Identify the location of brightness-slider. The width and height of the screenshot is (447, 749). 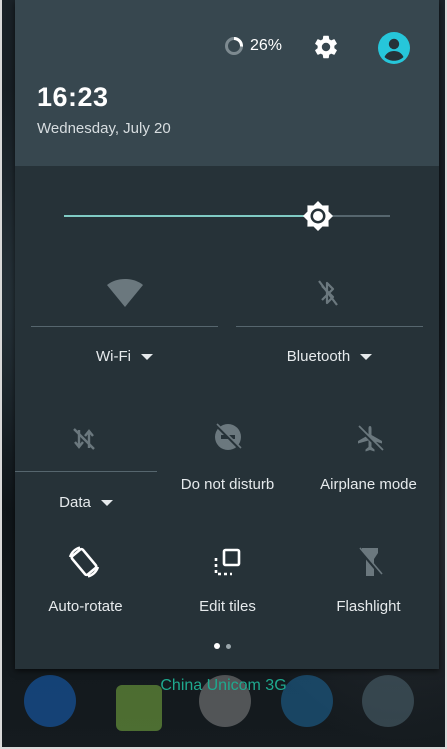
(227, 216).